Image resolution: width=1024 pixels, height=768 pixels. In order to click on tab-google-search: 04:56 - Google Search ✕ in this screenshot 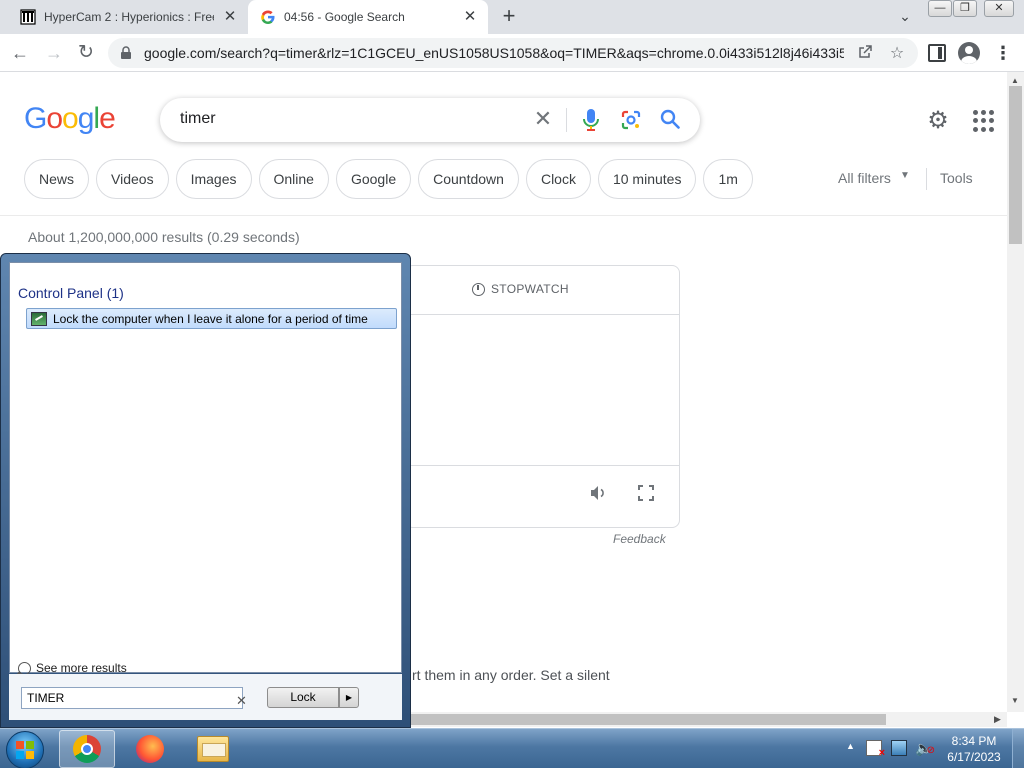, I will do `click(368, 17)`.